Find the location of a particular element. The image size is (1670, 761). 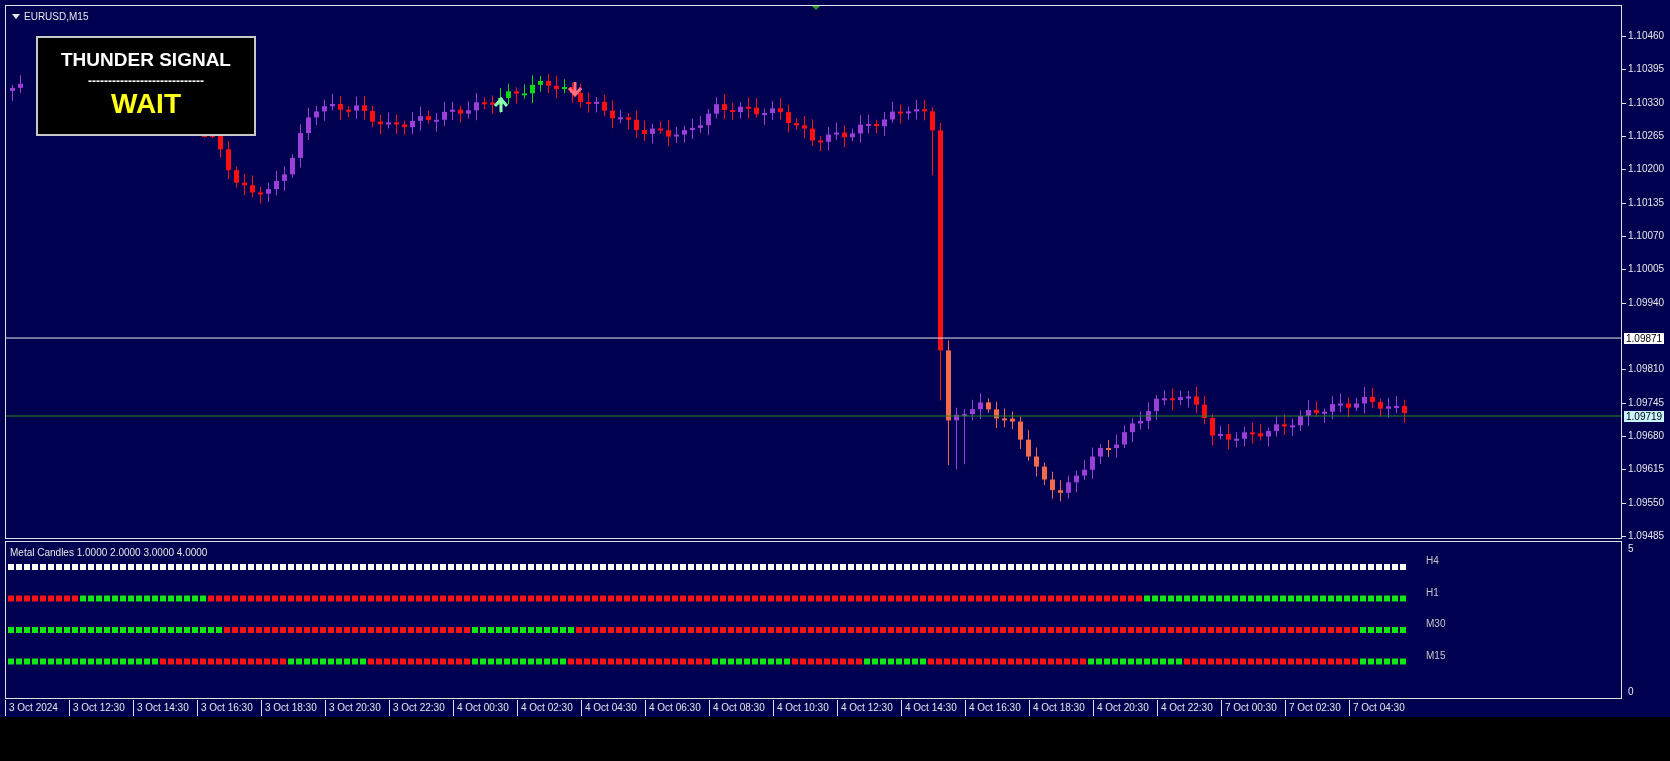

timeframe-label: M15 is located at coordinates (1436, 655).